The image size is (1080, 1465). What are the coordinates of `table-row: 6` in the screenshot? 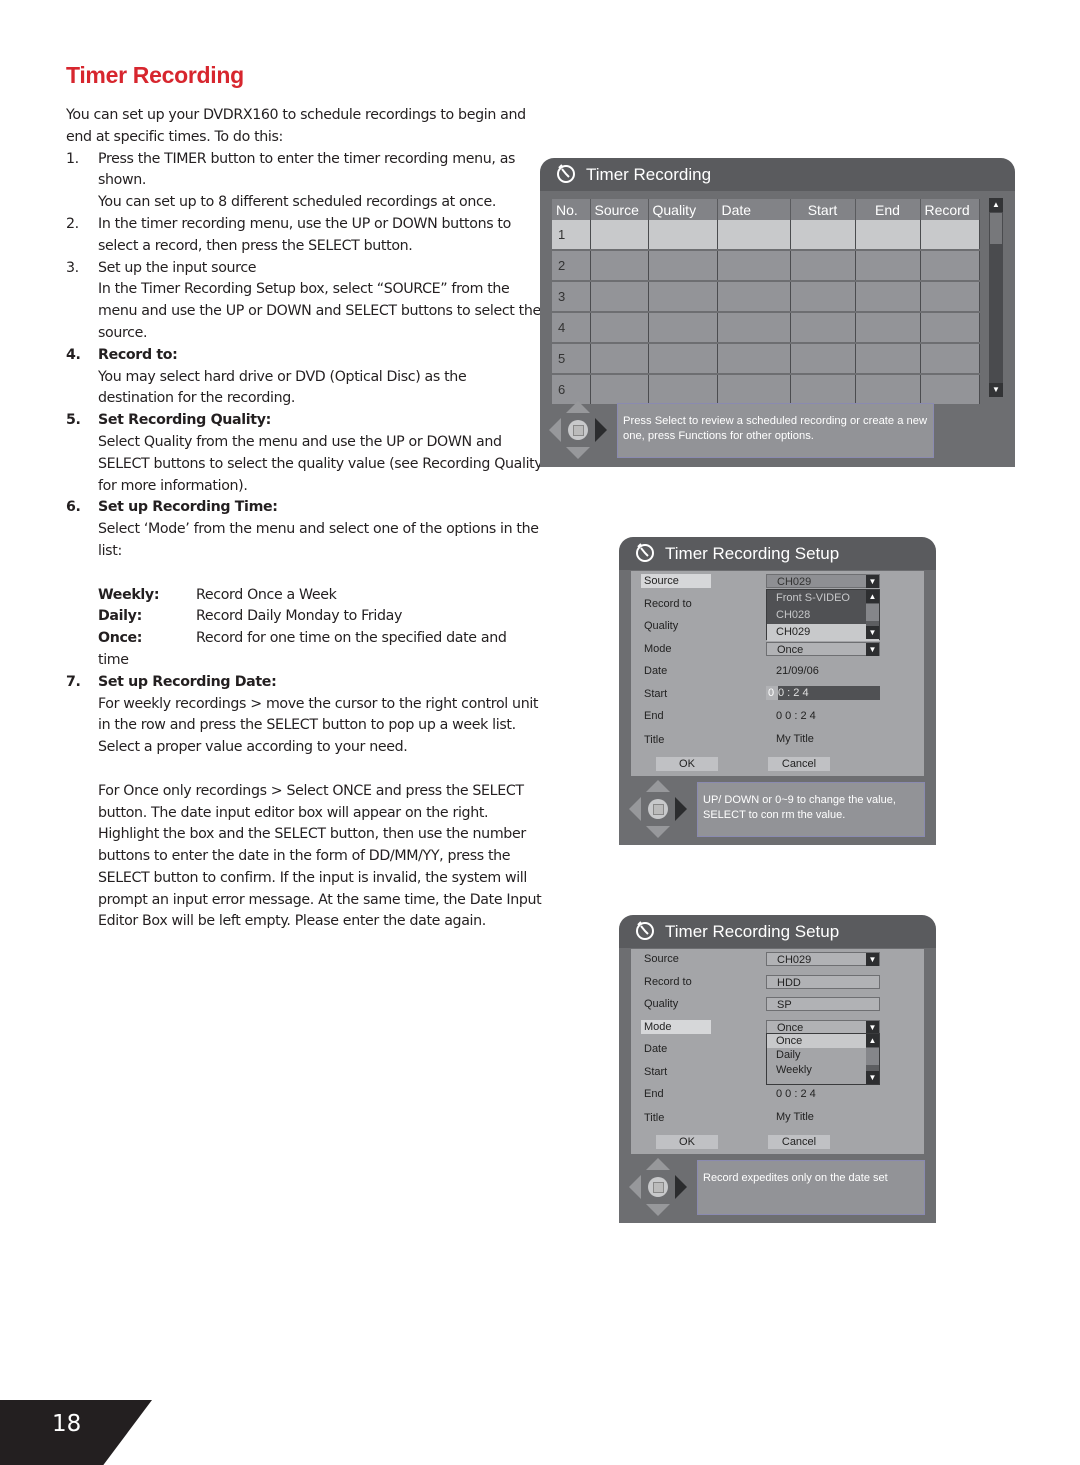 It's located at (766, 390).